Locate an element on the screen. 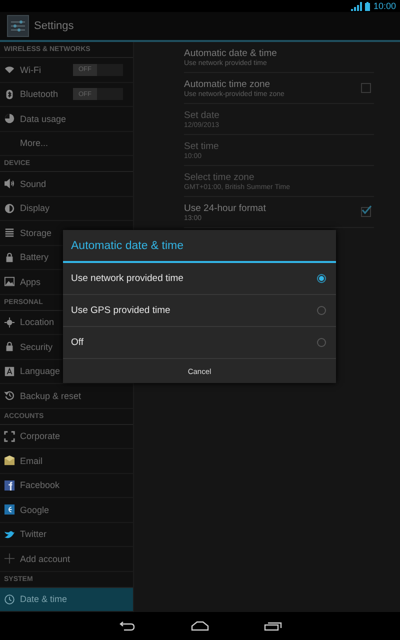 The height and width of the screenshot is (640, 400). google-icon is located at coordinates (9, 510).